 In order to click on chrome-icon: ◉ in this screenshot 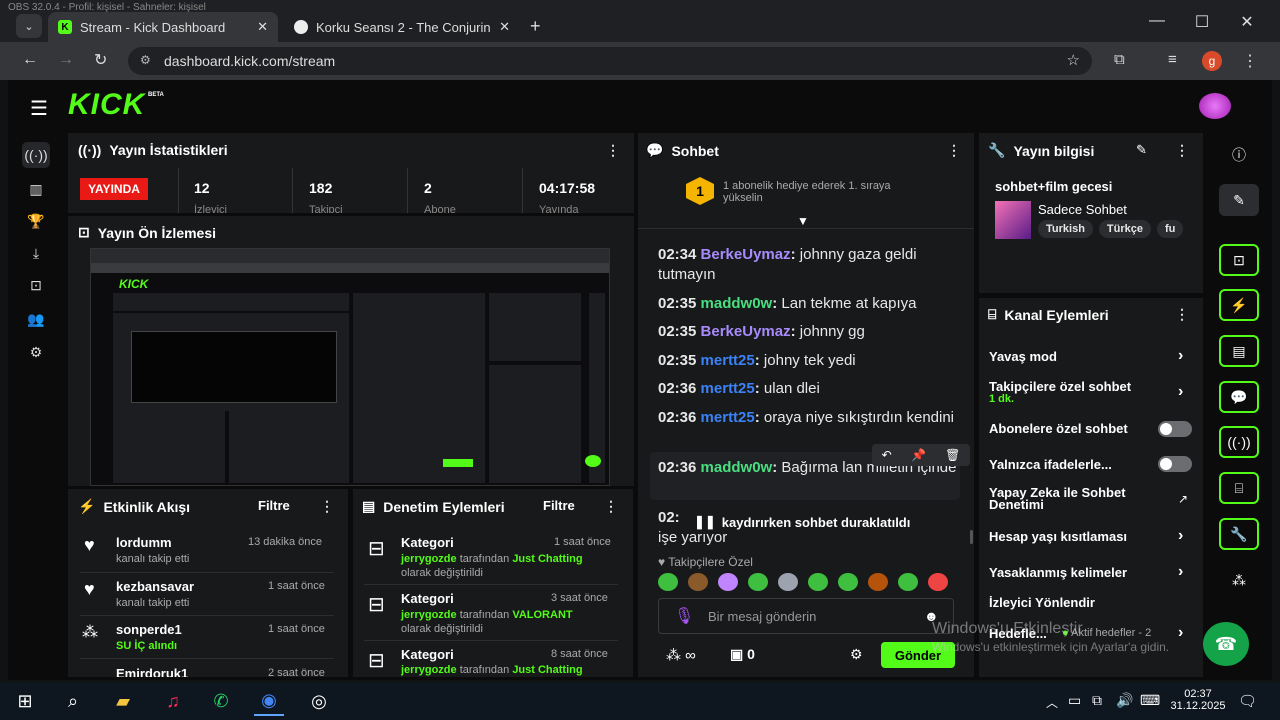, I will do `click(269, 701)`.